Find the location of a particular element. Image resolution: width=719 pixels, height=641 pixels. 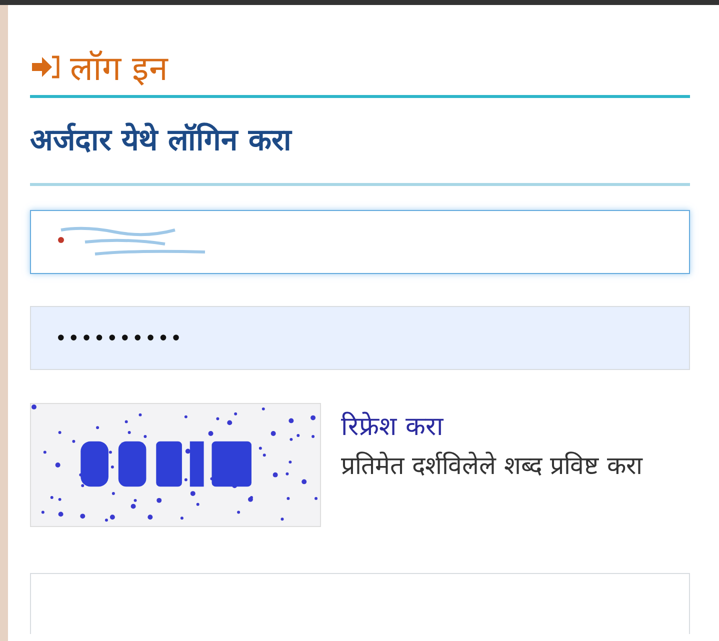

refresh-link: रिफ्रेश करा is located at coordinates (513, 425).